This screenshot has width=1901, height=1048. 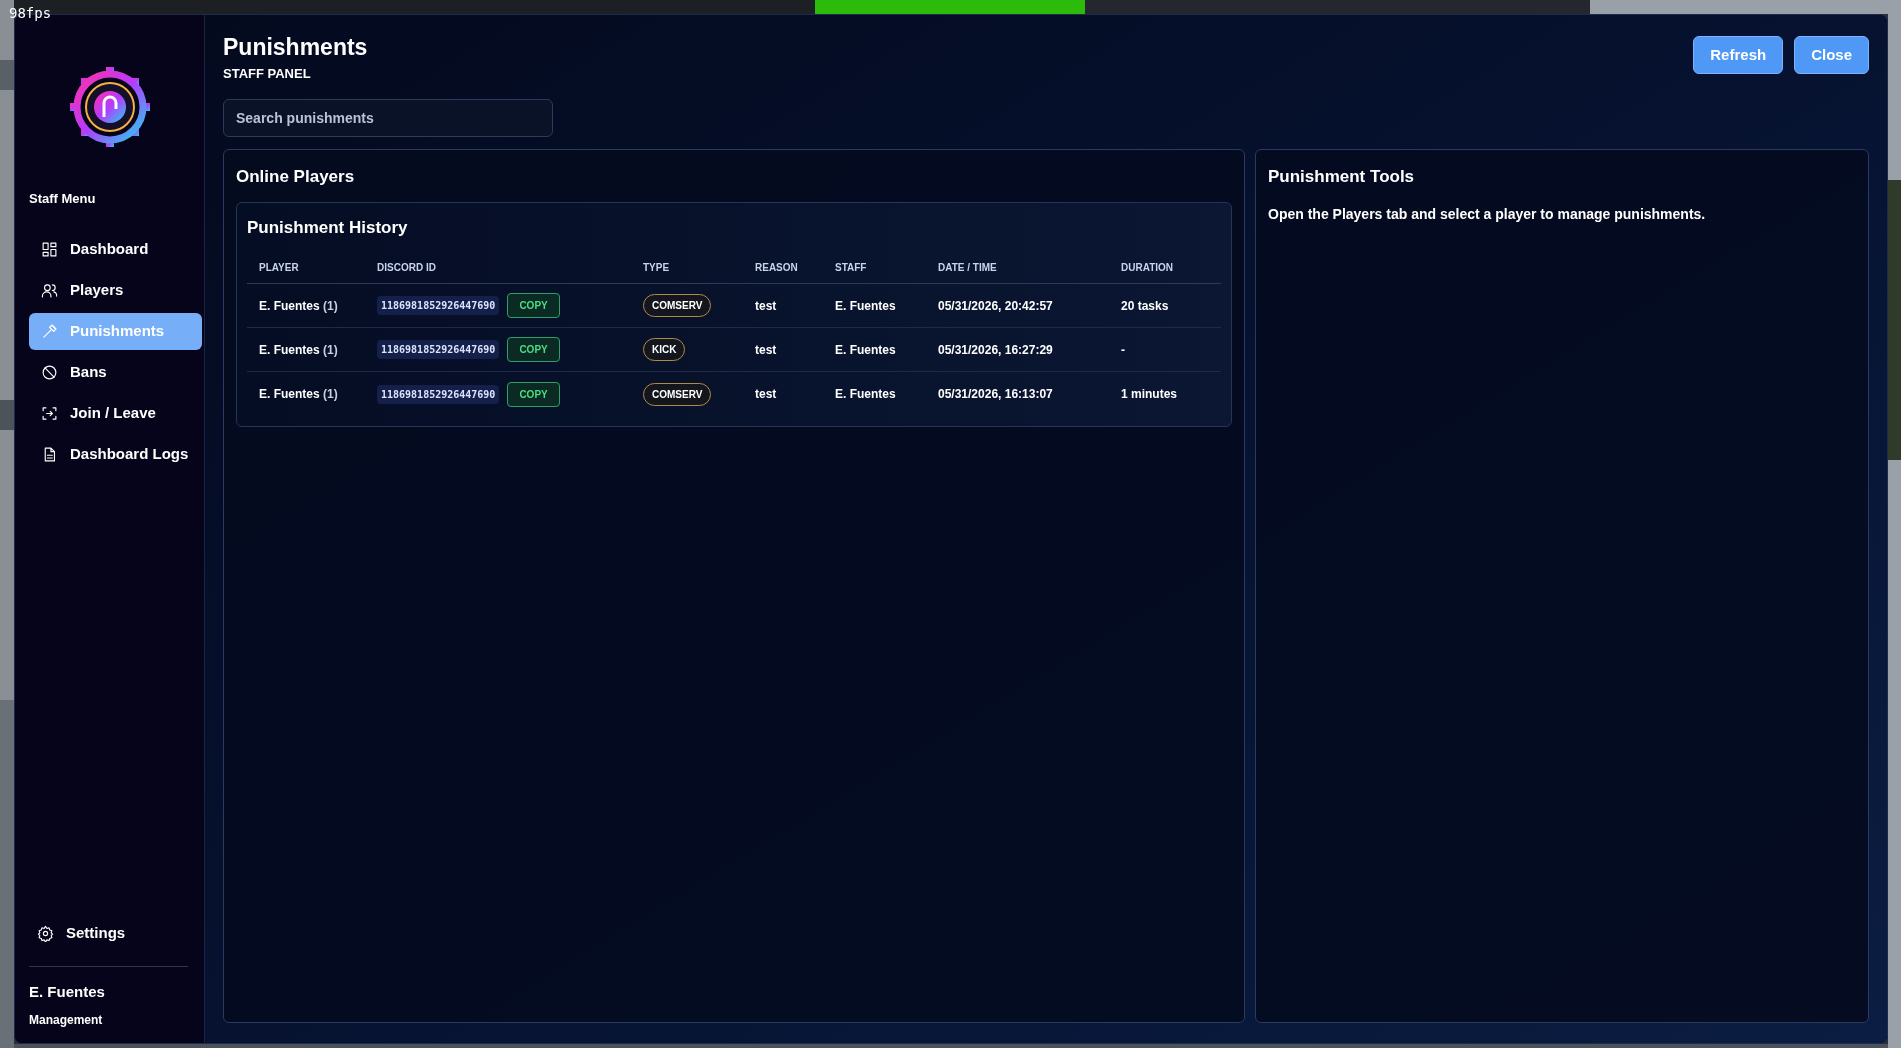 I want to click on type-tag: KICK, so click(x=664, y=350).